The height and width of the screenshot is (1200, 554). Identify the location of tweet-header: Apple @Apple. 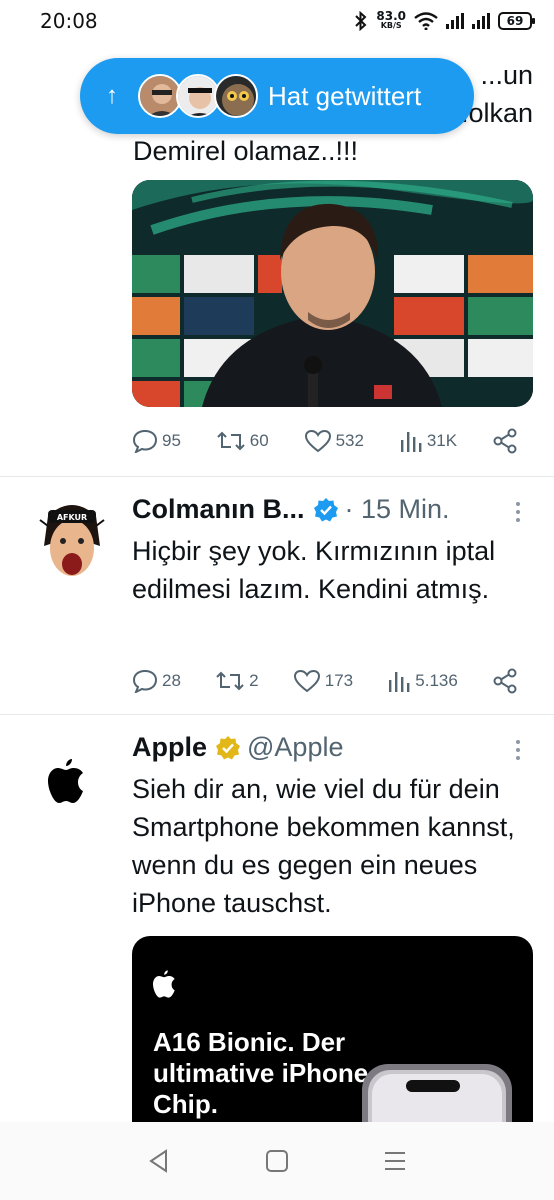
(237, 747).